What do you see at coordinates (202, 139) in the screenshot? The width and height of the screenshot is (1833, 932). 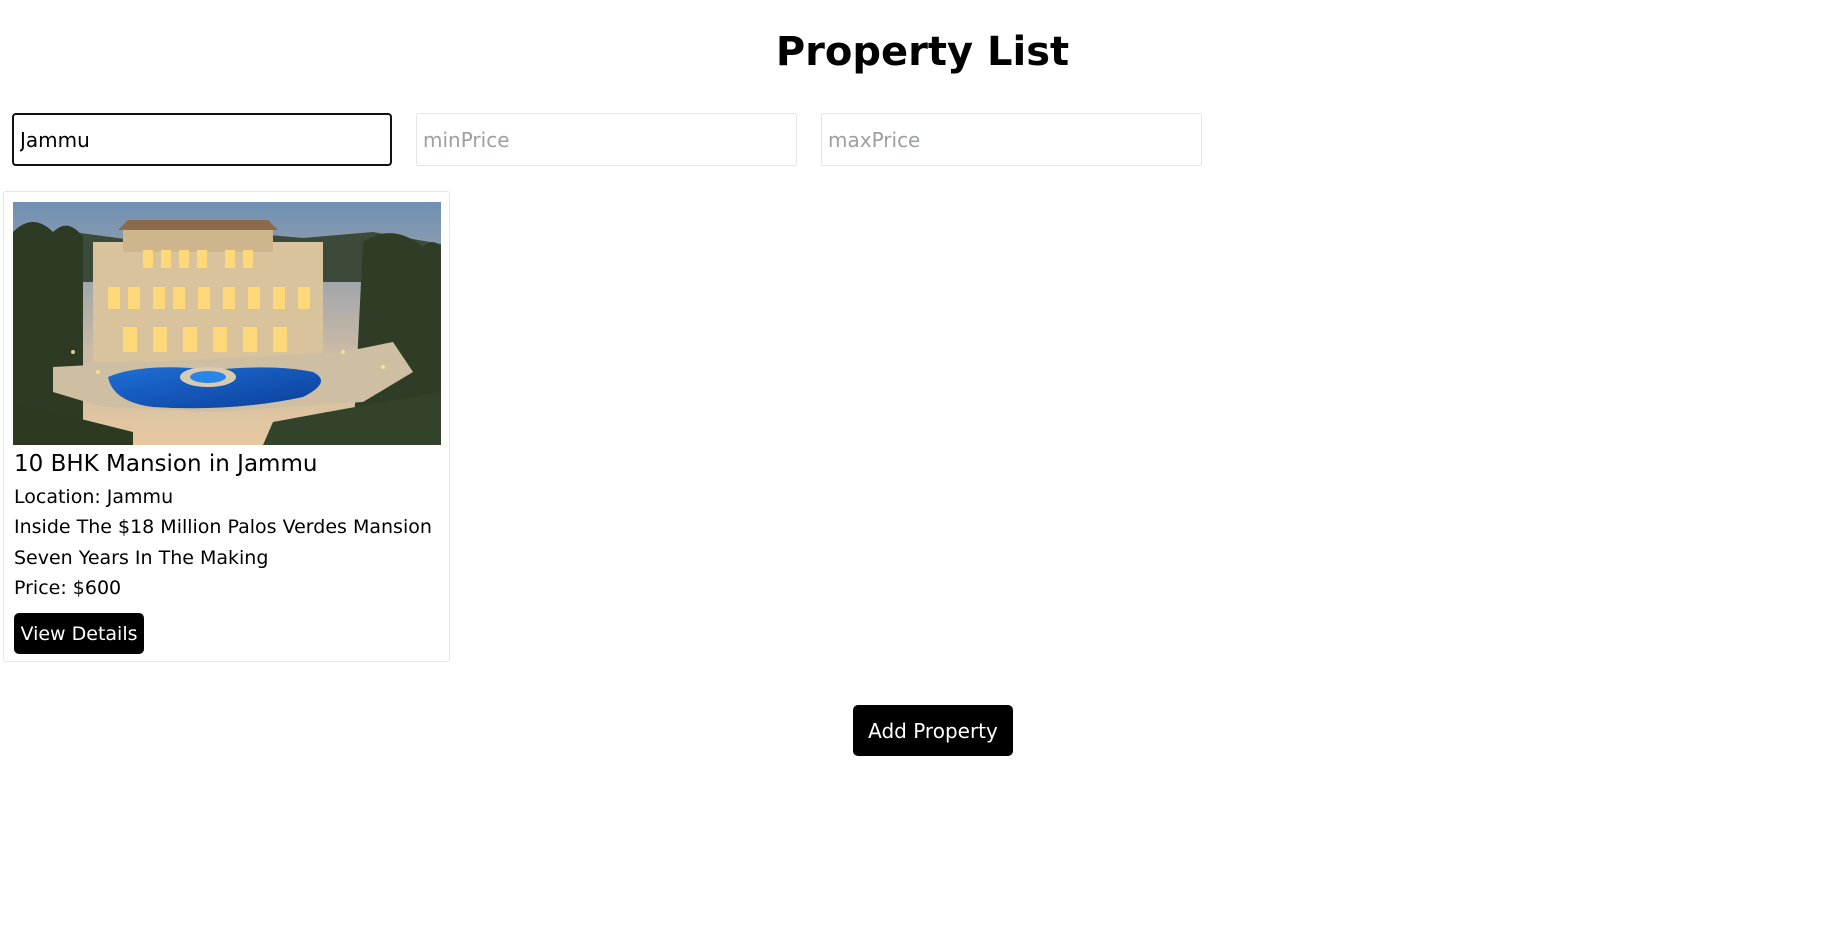 I see `location-filter-input` at bounding box center [202, 139].